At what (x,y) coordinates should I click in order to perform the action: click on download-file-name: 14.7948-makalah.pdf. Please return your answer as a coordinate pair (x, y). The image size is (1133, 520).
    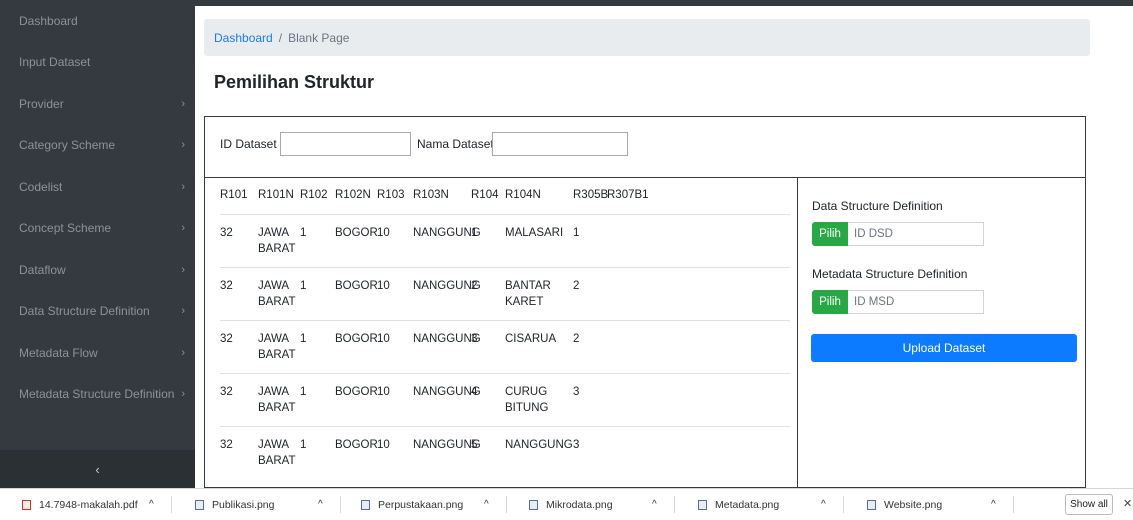
    Looking at the image, I should click on (88, 504).